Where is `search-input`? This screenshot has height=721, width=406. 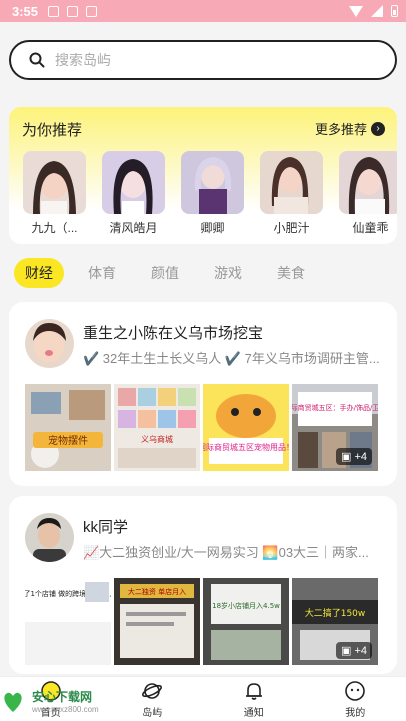
search-input is located at coordinates (205, 60).